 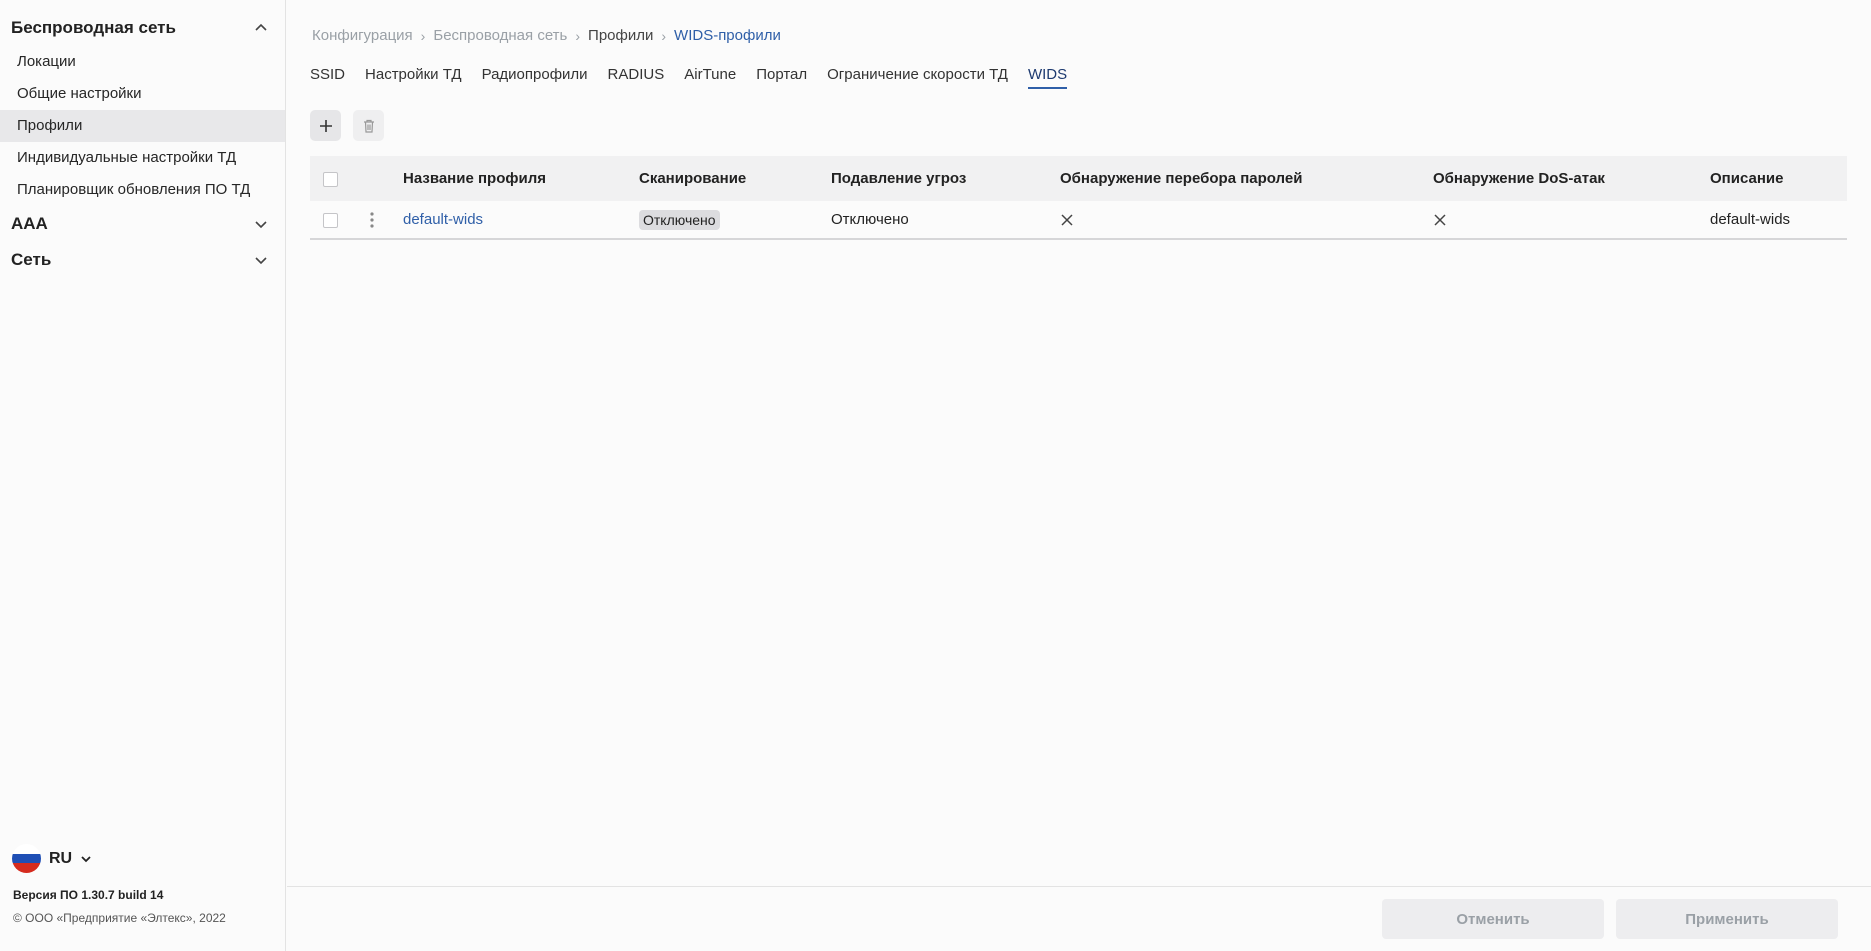 I want to click on tab-airtune: AirTune, so click(x=710, y=77).